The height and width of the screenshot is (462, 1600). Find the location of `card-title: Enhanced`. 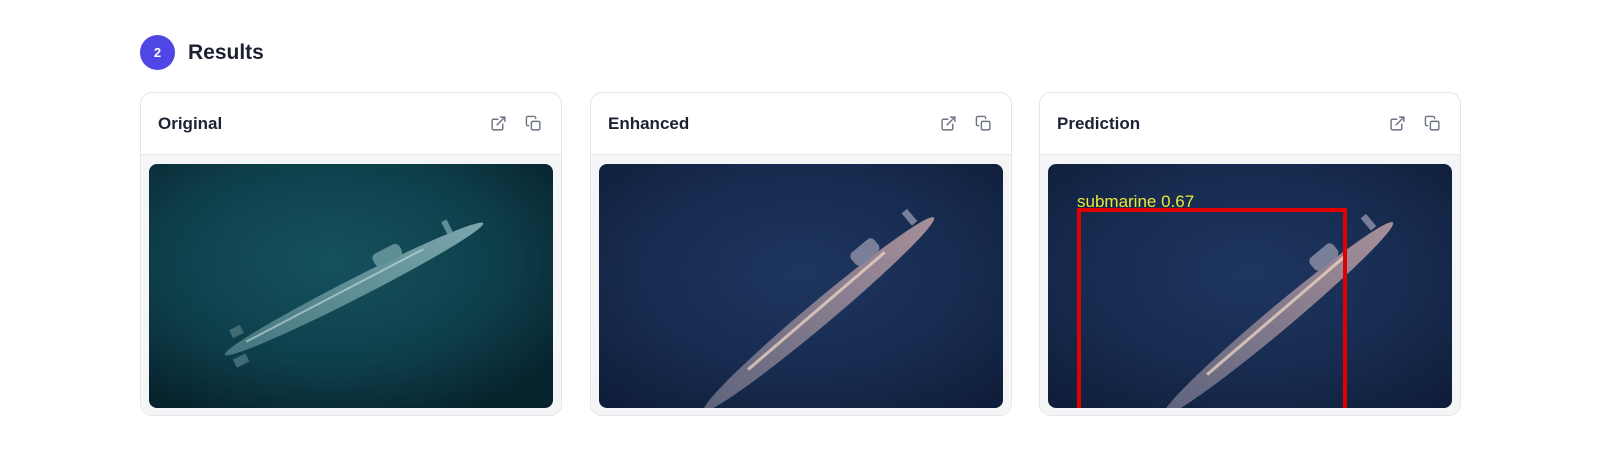

card-title: Enhanced is located at coordinates (649, 123).